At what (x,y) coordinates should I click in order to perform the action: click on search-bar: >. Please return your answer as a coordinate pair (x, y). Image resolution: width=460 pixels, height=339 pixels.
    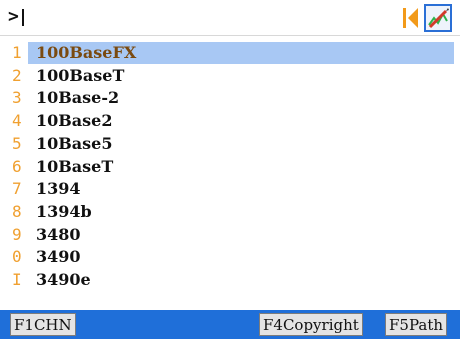
    Looking at the image, I should click on (230, 18).